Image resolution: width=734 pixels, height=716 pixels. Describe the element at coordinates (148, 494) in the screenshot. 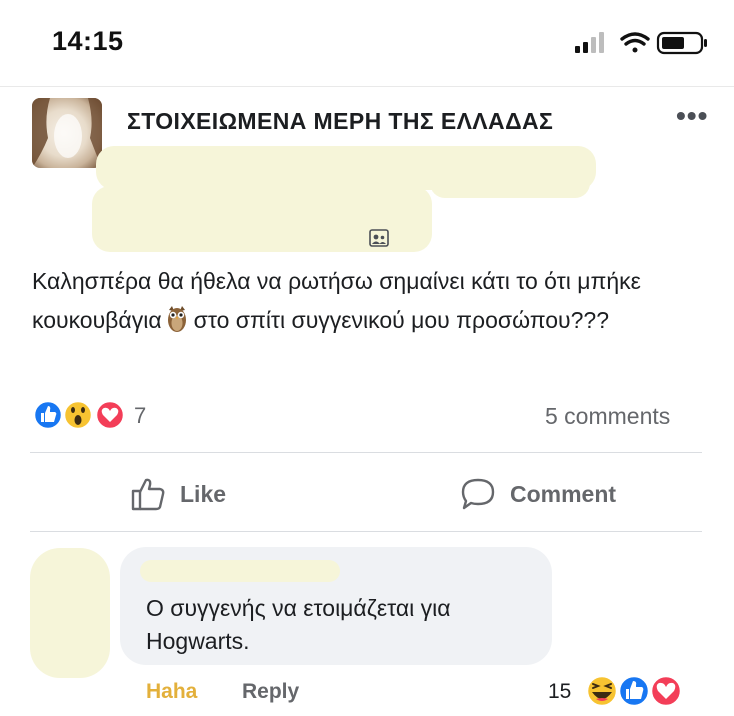

I see `thumbs-up-icon` at that location.